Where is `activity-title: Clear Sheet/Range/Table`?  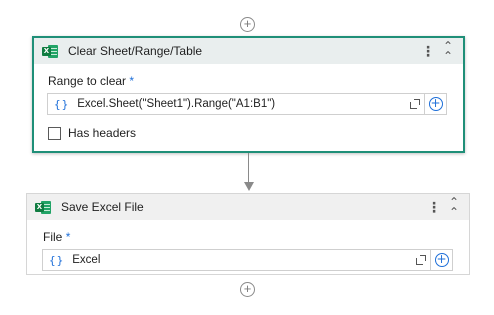
activity-title: Clear Sheet/Range/Table is located at coordinates (135, 51).